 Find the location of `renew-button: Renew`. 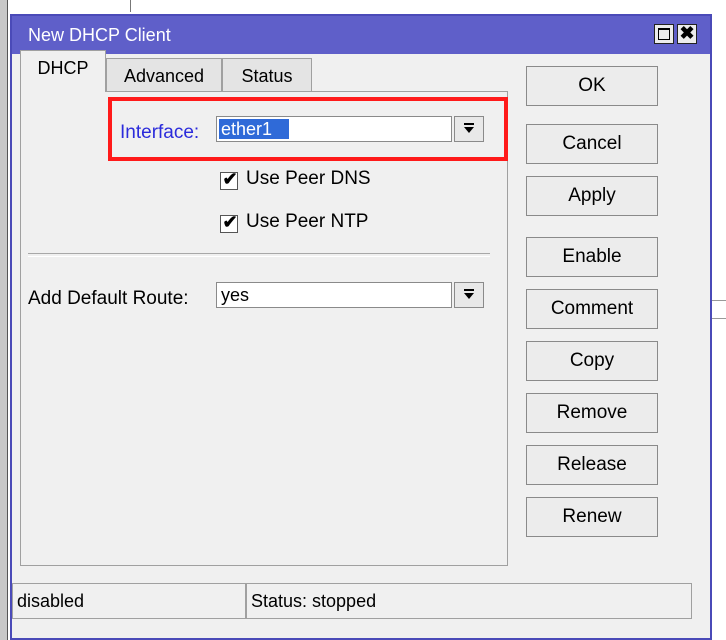

renew-button: Renew is located at coordinates (592, 517).